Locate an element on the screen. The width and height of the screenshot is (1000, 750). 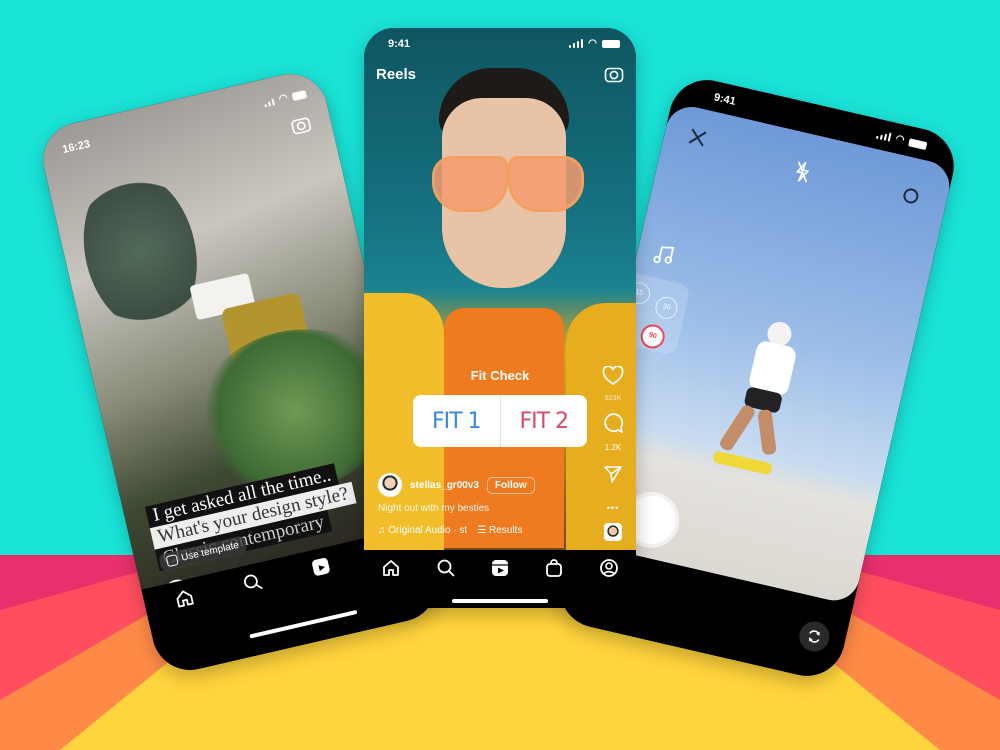
page-title: Reels is located at coordinates (396, 74).